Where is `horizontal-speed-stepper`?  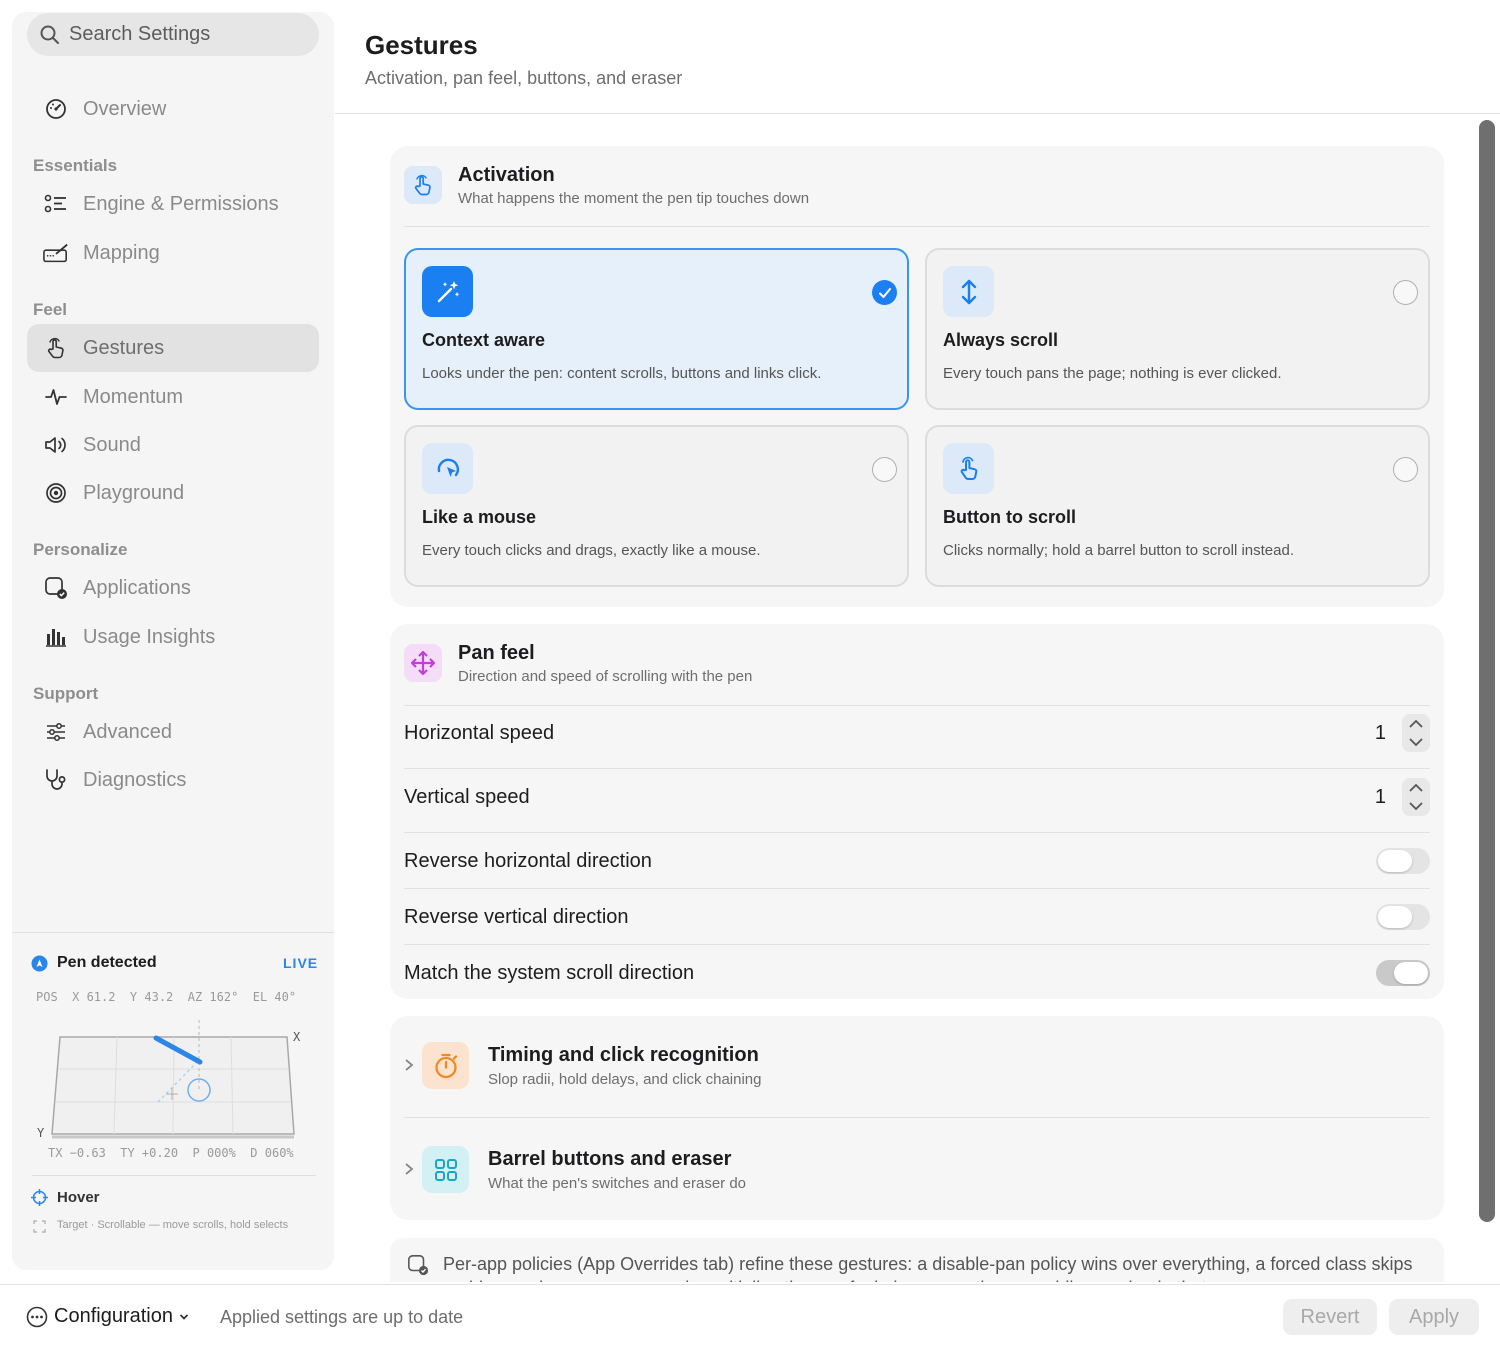 horizontal-speed-stepper is located at coordinates (1416, 733).